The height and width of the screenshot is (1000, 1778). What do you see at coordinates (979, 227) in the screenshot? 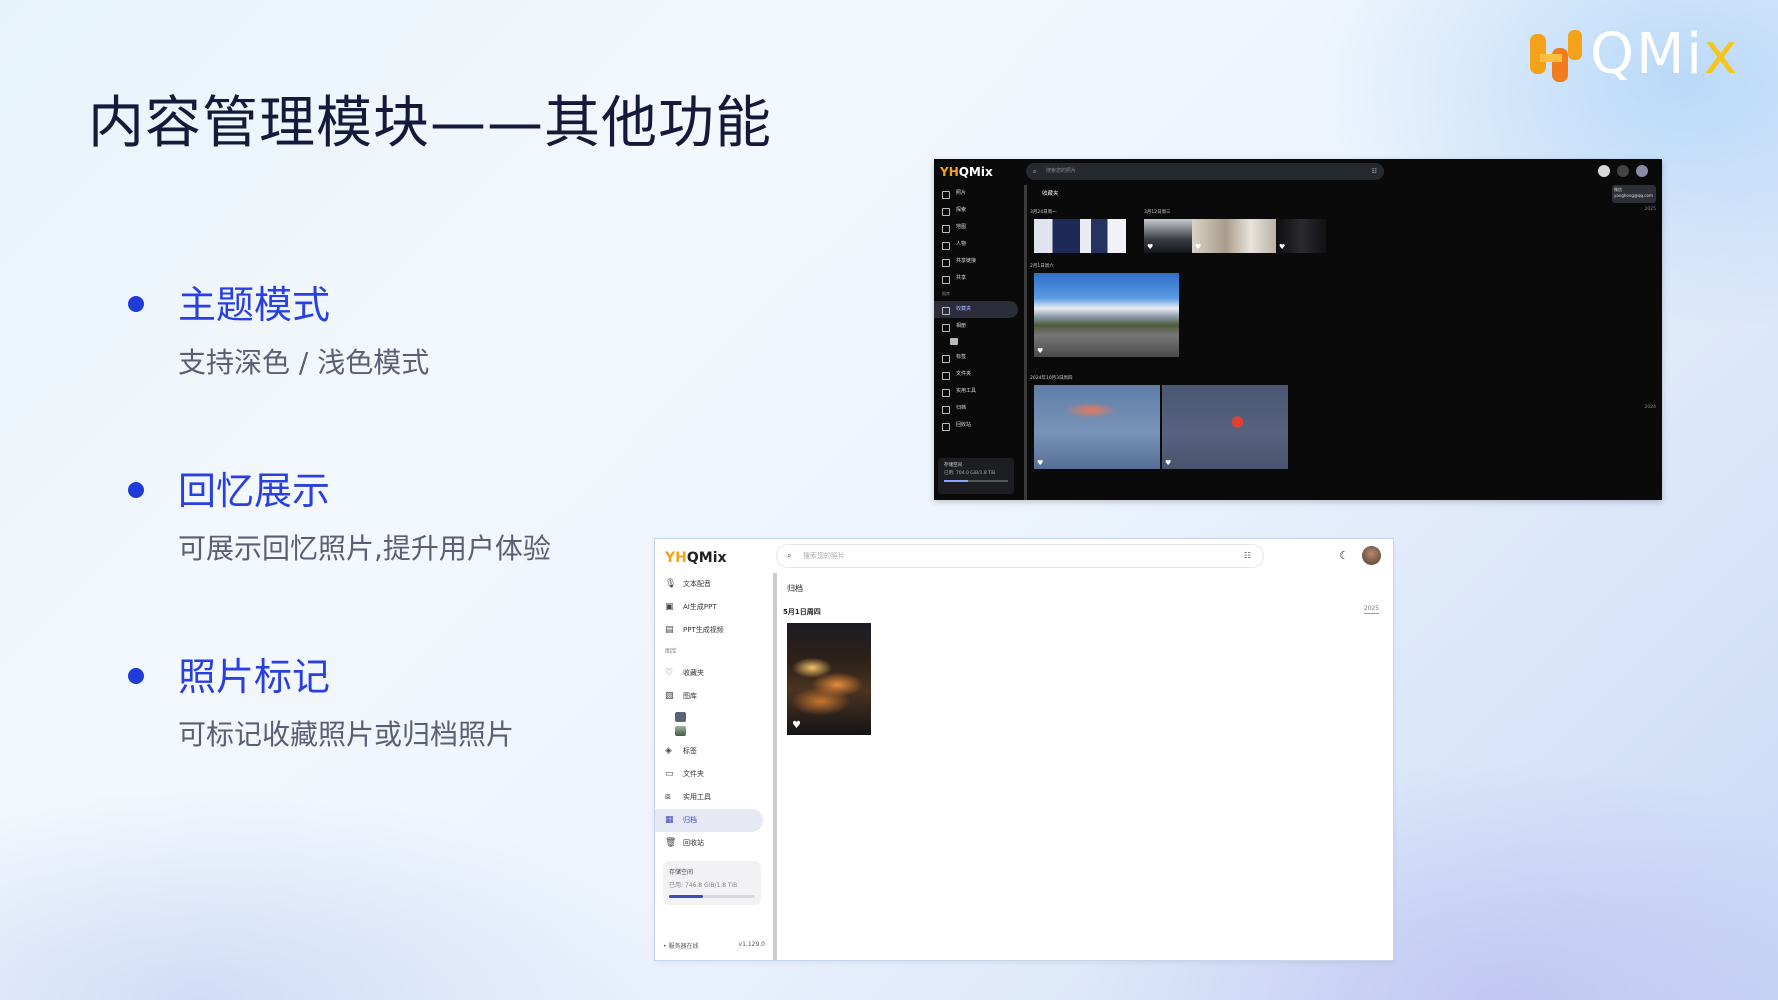
I see `sidebar-item-map: 地图` at bounding box center [979, 227].